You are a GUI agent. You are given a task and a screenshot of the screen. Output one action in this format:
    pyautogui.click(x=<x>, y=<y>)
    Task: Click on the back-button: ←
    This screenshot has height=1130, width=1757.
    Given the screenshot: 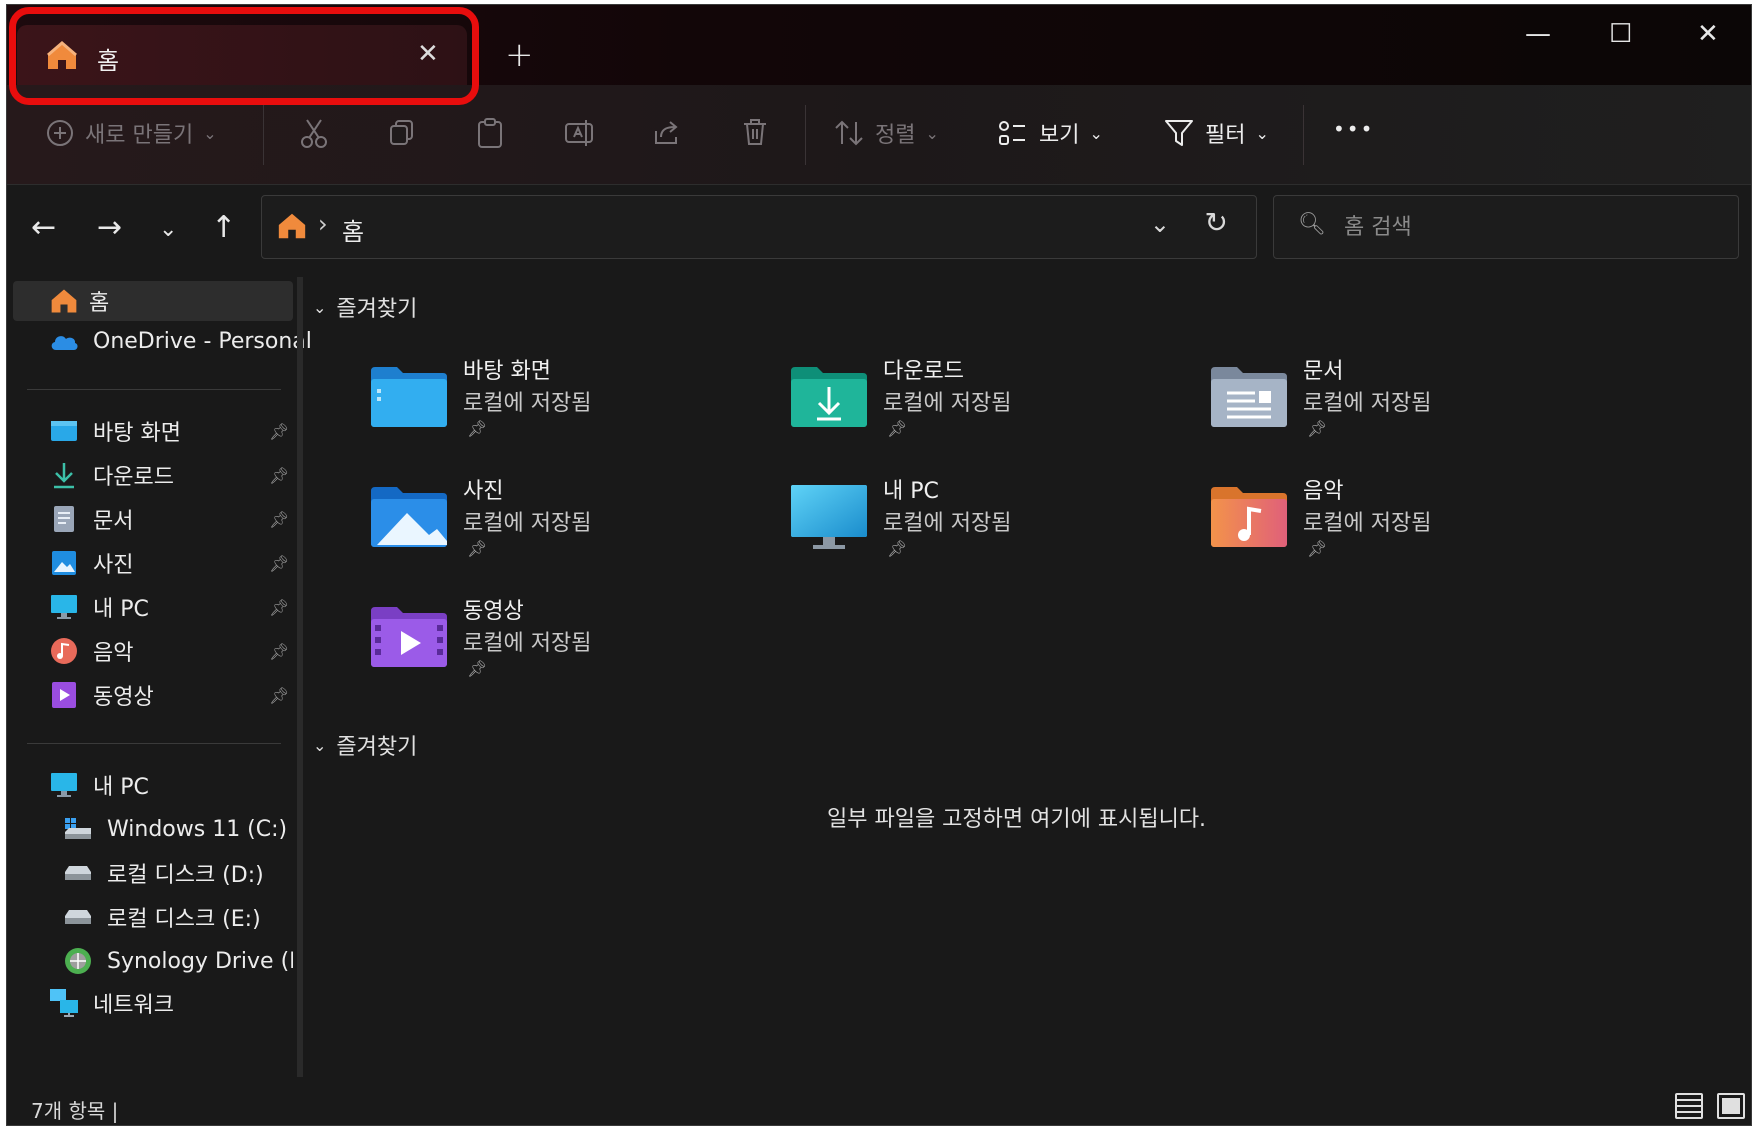 What is the action you would take?
    pyautogui.click(x=43, y=227)
    